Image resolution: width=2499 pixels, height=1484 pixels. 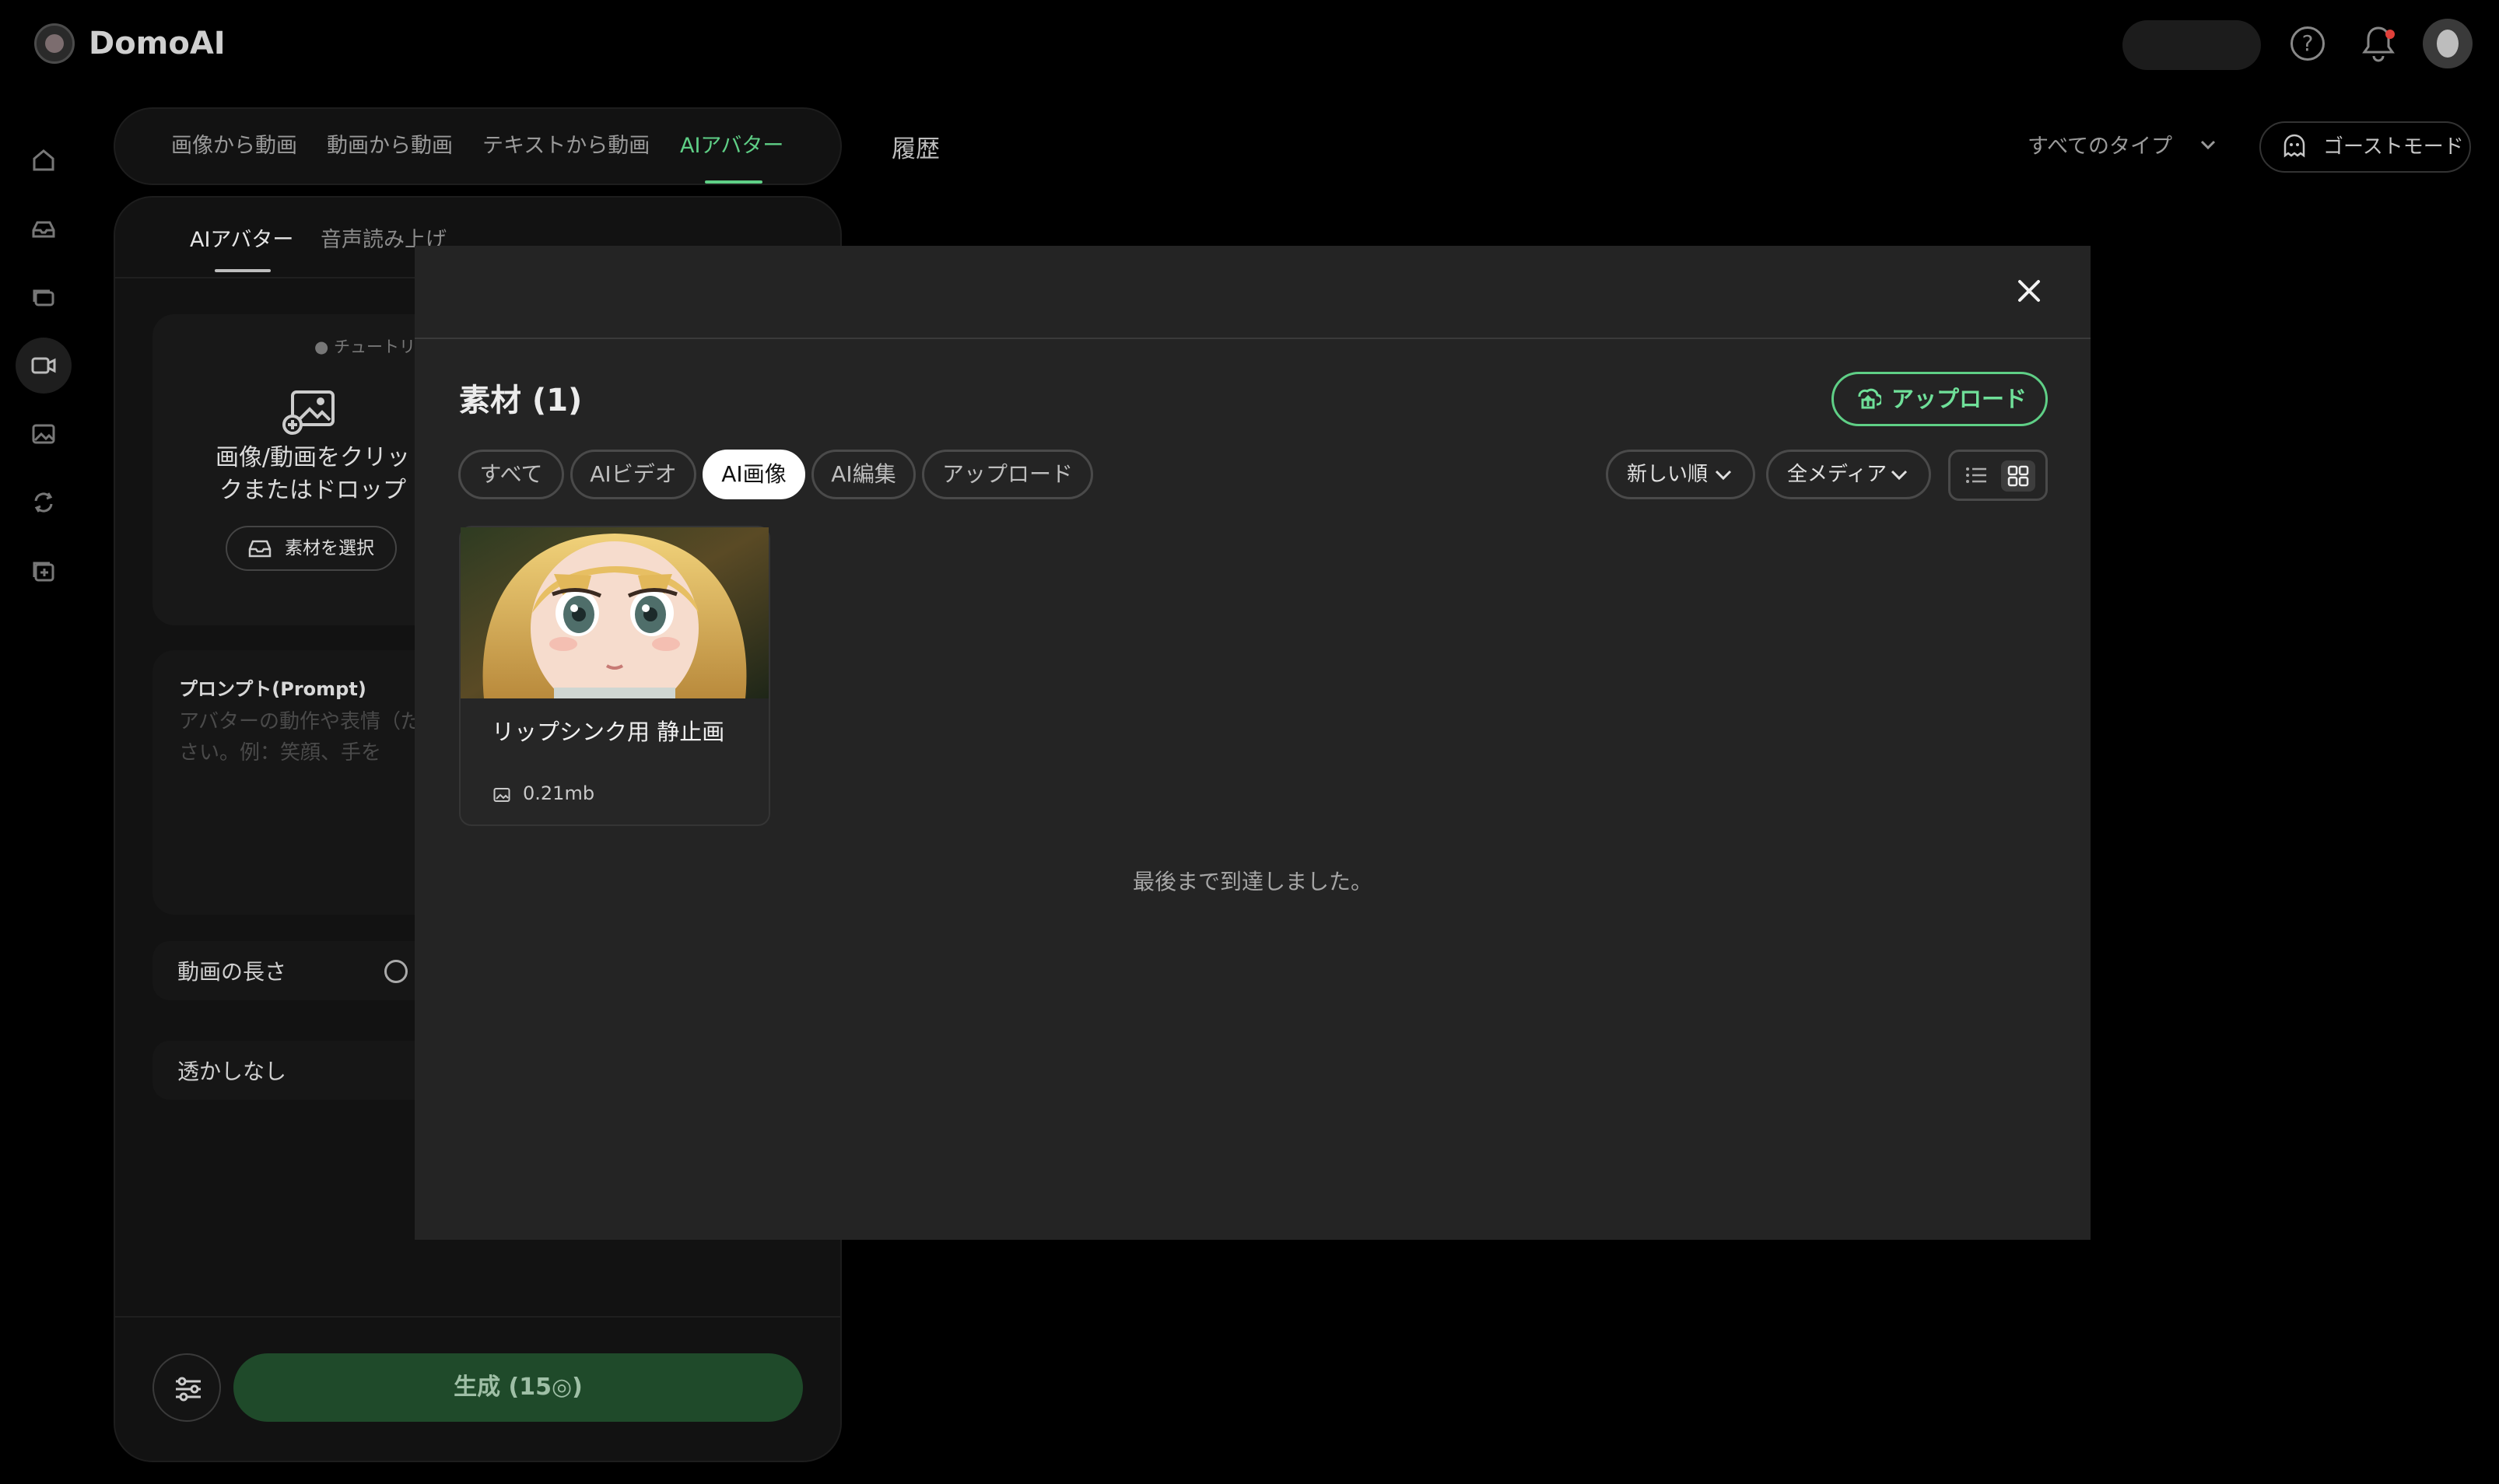 What do you see at coordinates (1253, 338) in the screenshot?
I see `modal-divider` at bounding box center [1253, 338].